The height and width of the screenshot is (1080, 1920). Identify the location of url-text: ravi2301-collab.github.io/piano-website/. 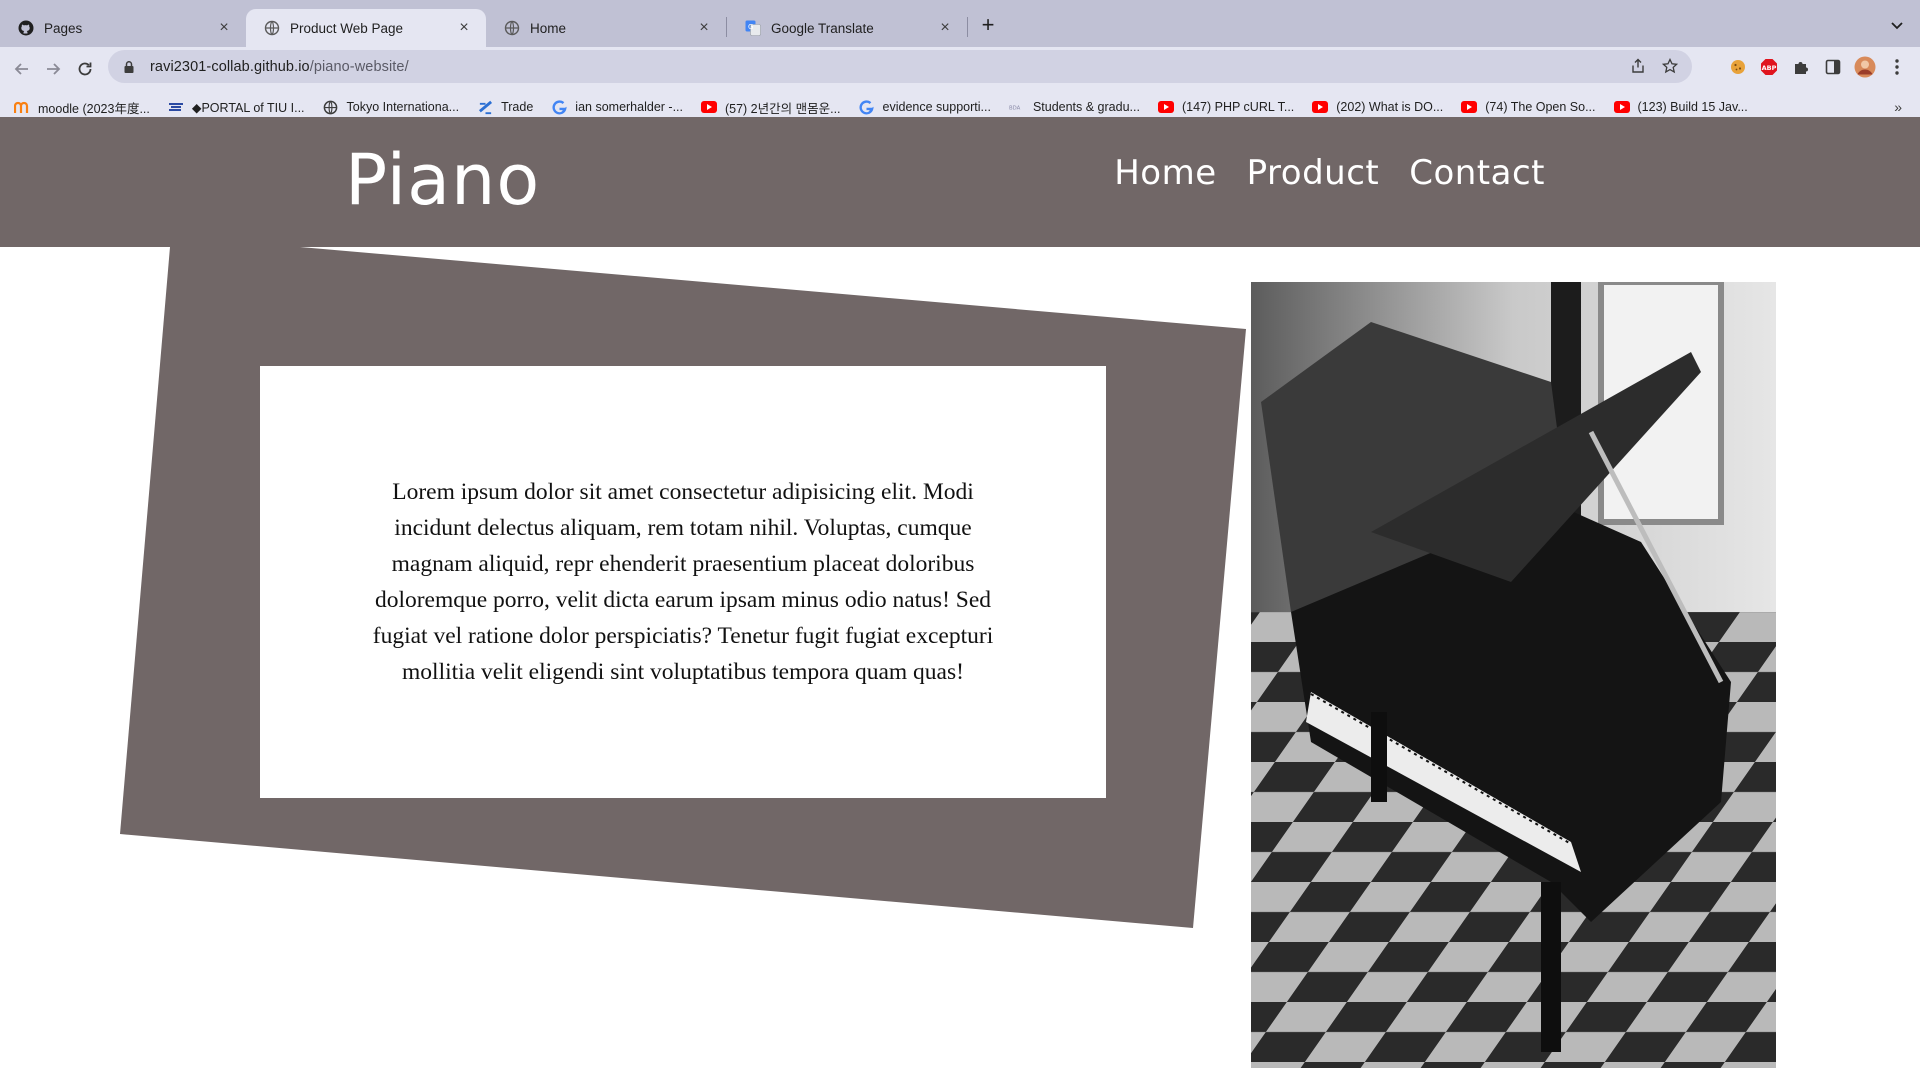
(279, 67).